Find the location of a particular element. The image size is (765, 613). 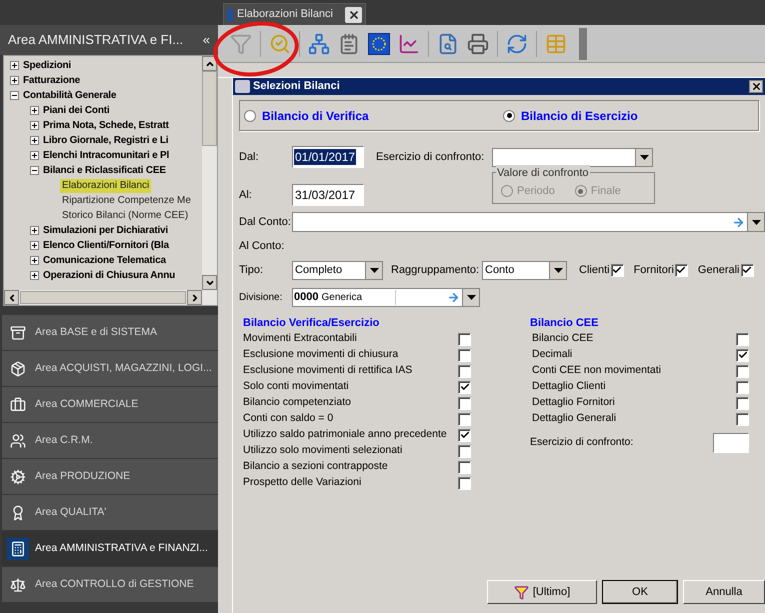

refresh-icon is located at coordinates (517, 43).